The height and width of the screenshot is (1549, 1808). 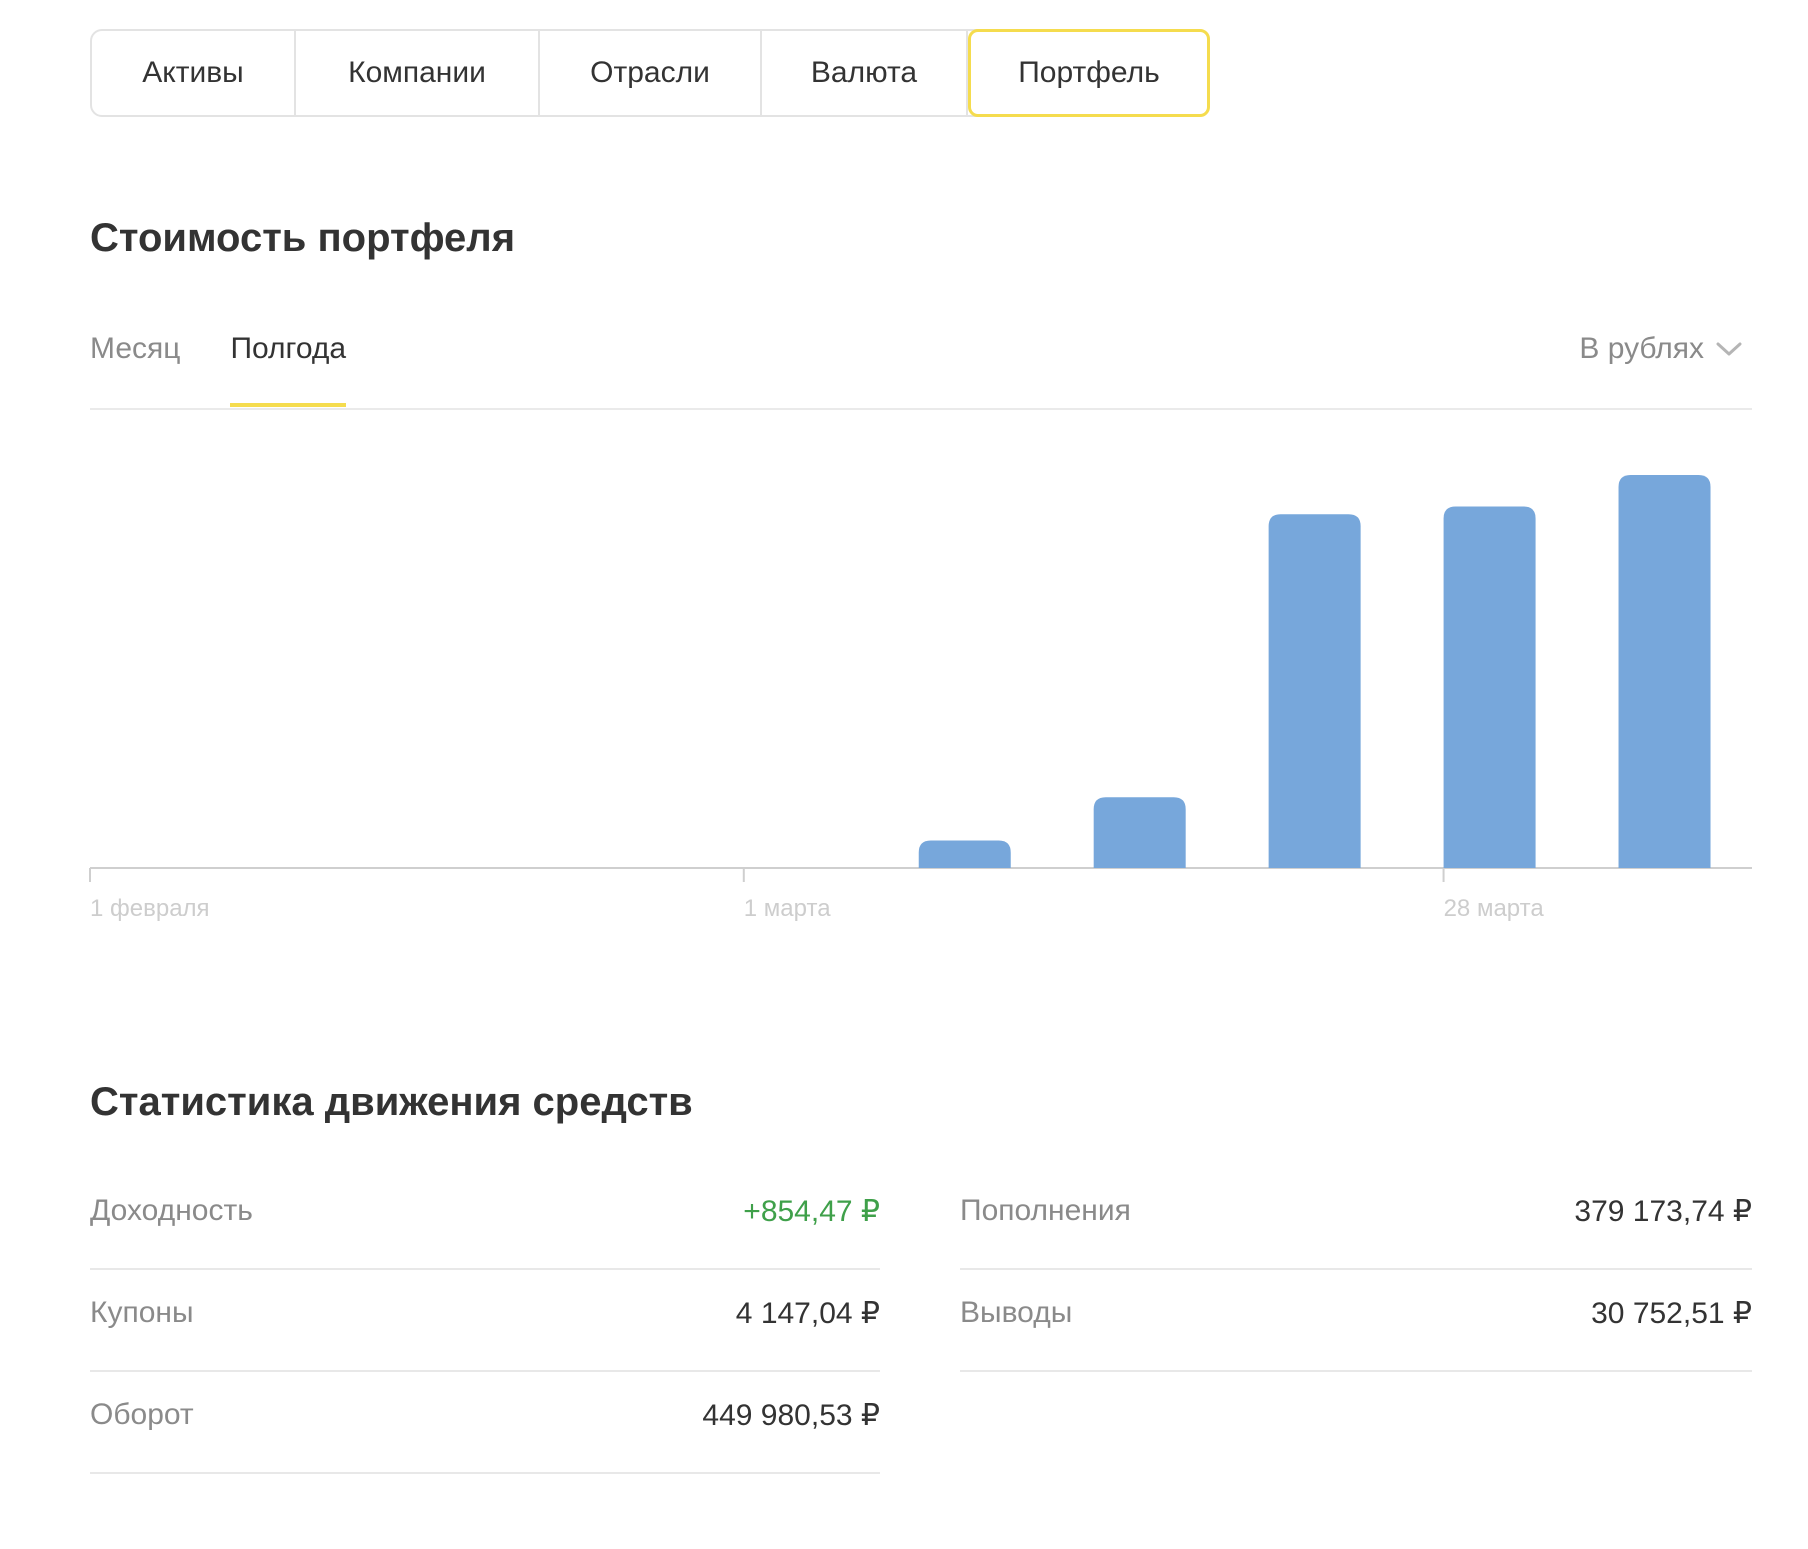 I want to click on stat-value-withdrawals: 30 752,51 ₽, so click(x=1671, y=1313).